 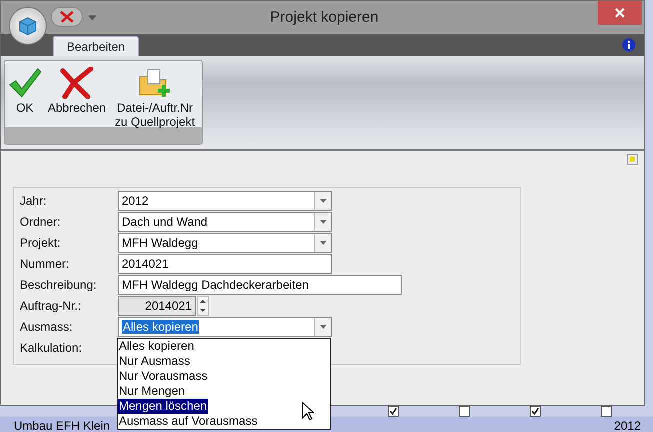 What do you see at coordinates (155, 83) in the screenshot?
I see `folder-plus-icon` at bounding box center [155, 83].